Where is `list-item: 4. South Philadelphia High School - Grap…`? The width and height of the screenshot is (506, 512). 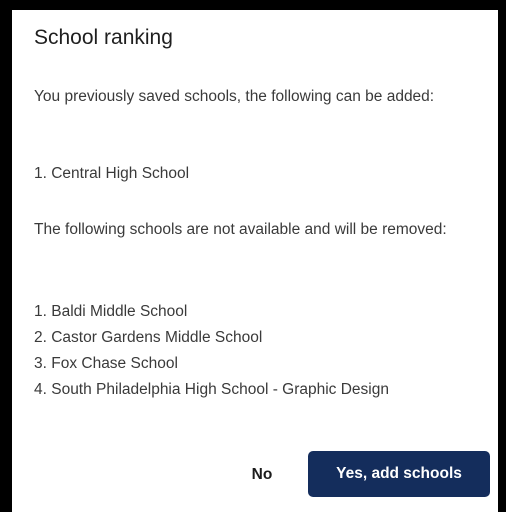
list-item: 4. South Philadelphia High School - Grap… is located at coordinates (211, 389).